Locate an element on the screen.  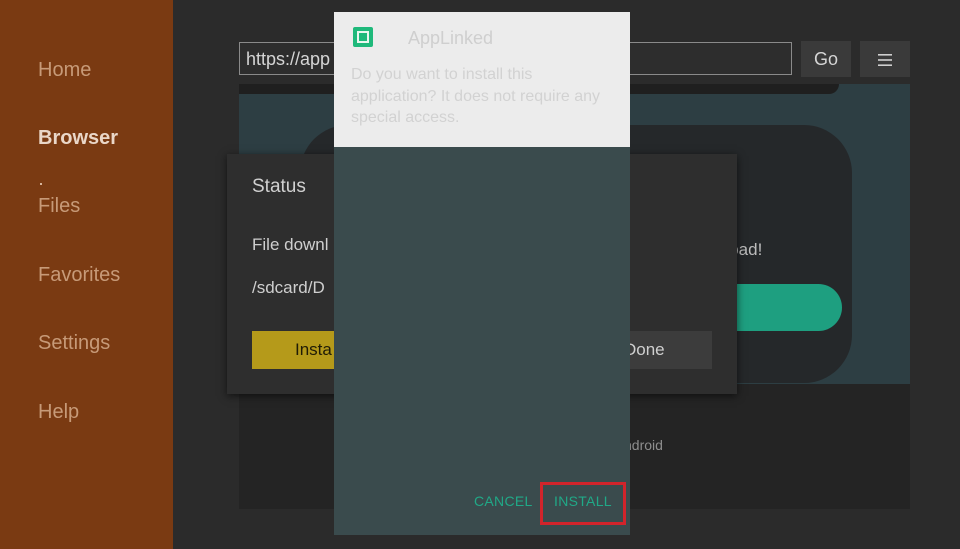
sidebar-item-home: Home is located at coordinates (64, 70).